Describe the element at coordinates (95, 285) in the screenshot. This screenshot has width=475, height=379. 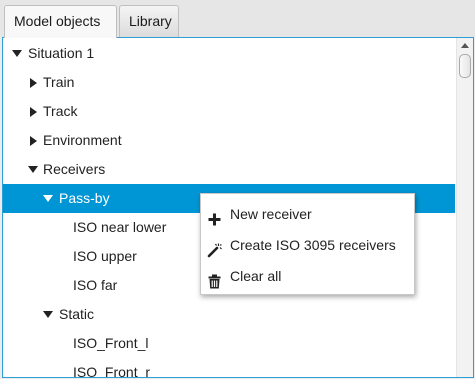
I see `tree-item-label: ISO far` at that location.